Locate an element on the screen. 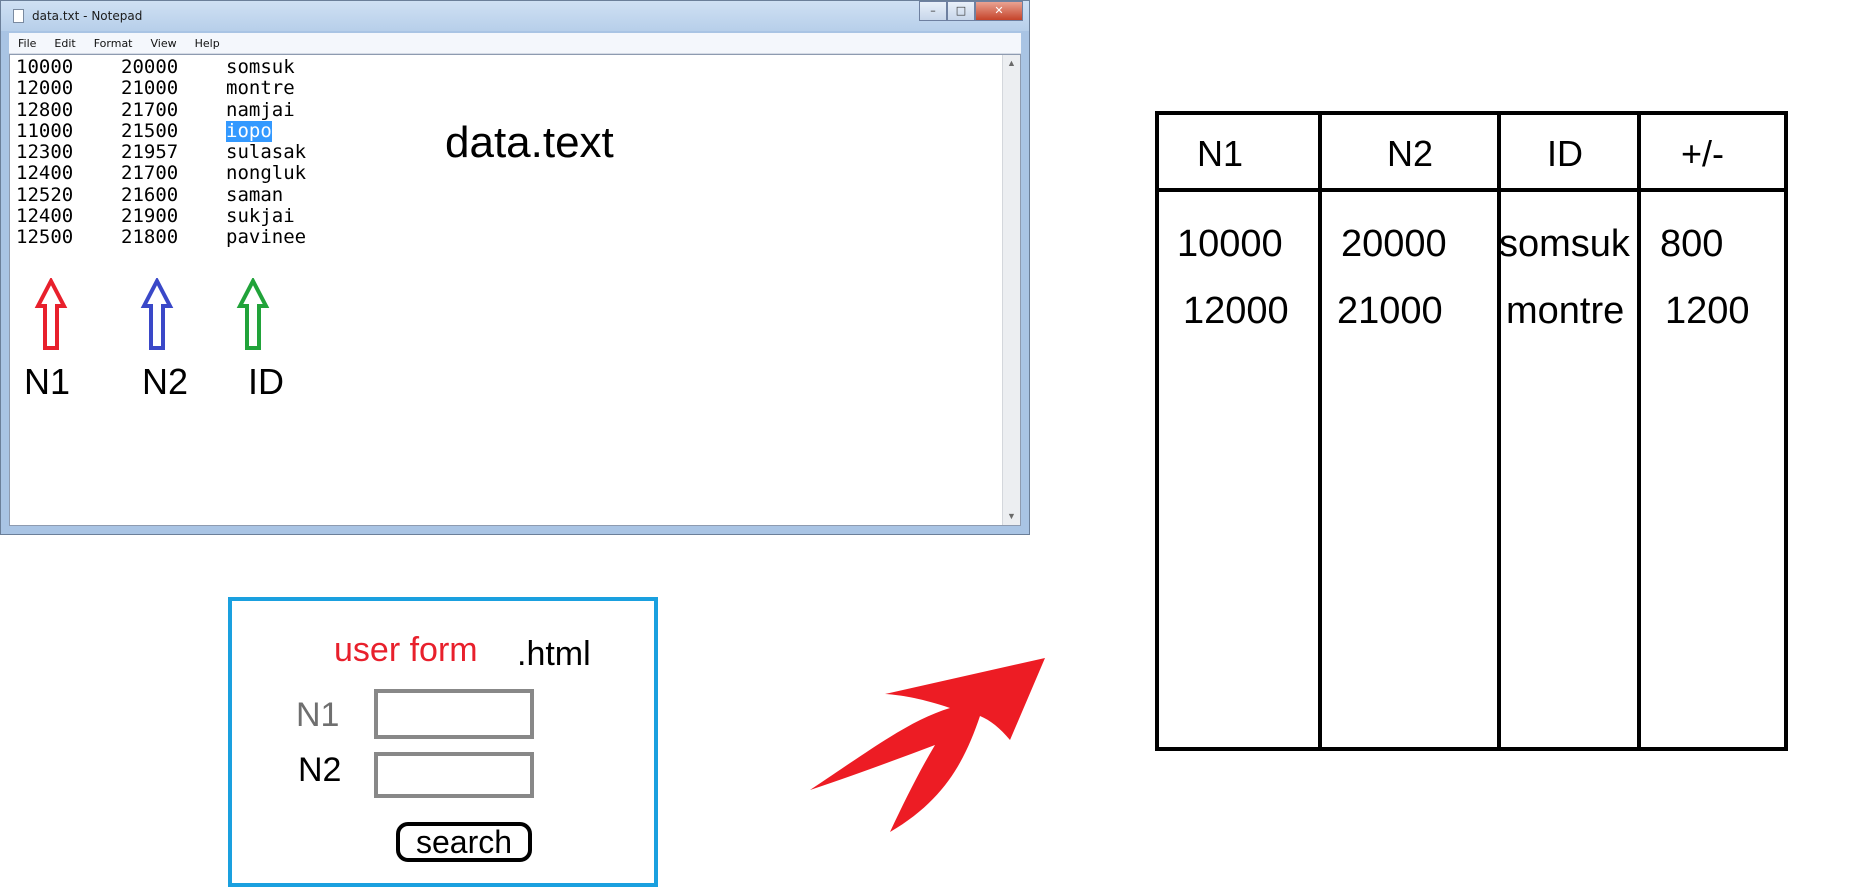 This screenshot has width=1857, height=891. search-button: search is located at coordinates (464, 842).